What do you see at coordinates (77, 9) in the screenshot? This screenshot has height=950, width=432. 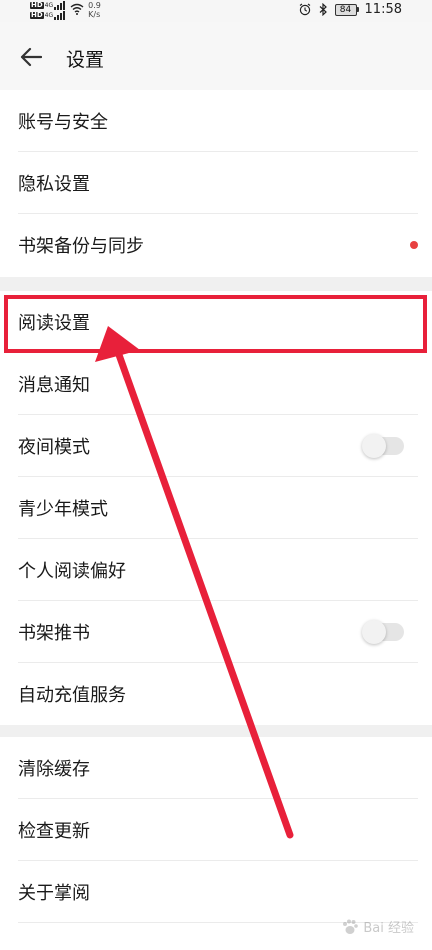 I see `wifi-icon` at bounding box center [77, 9].